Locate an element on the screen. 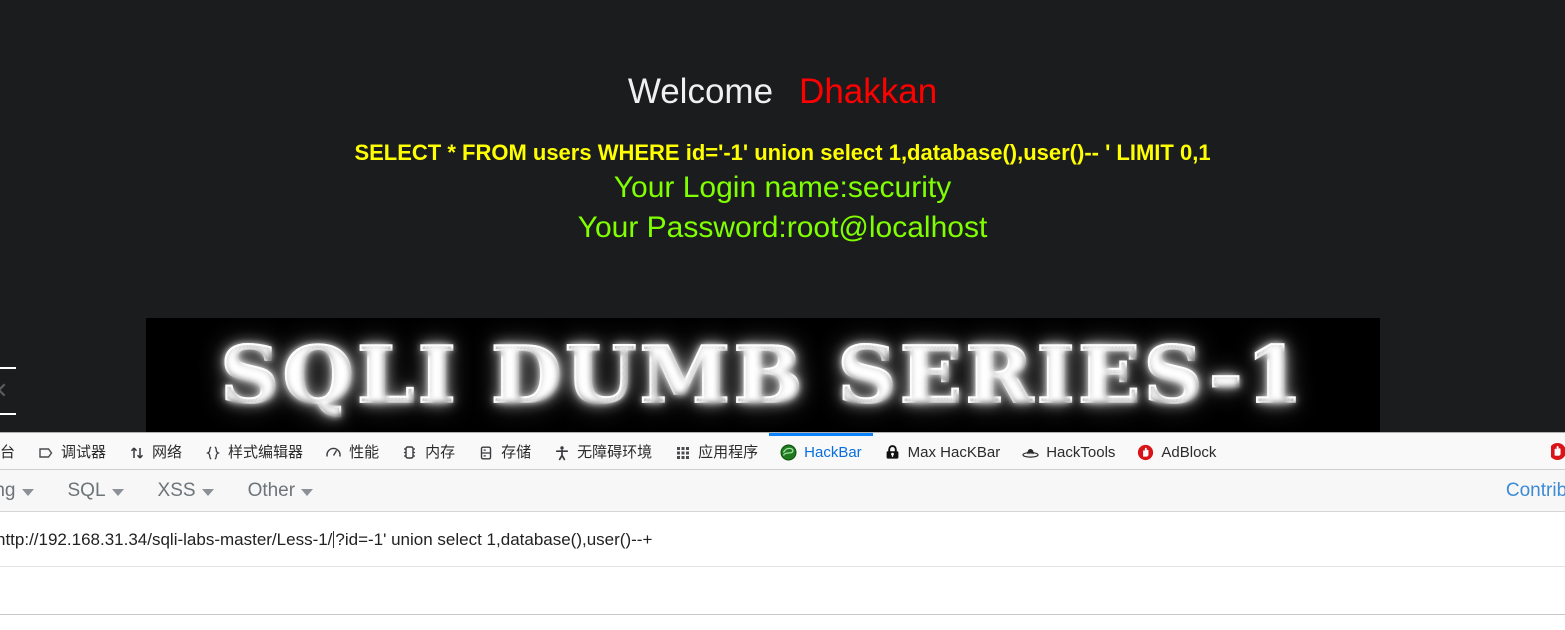 The image size is (1565, 630). devtools-tab-accessibility: 无障碍环境 is located at coordinates (602, 451).